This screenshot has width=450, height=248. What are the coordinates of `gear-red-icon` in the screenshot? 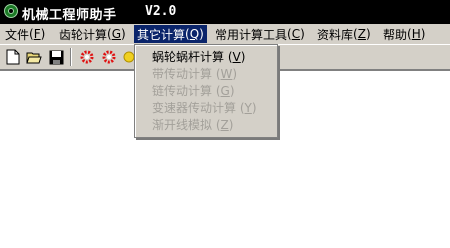 It's located at (87, 57).